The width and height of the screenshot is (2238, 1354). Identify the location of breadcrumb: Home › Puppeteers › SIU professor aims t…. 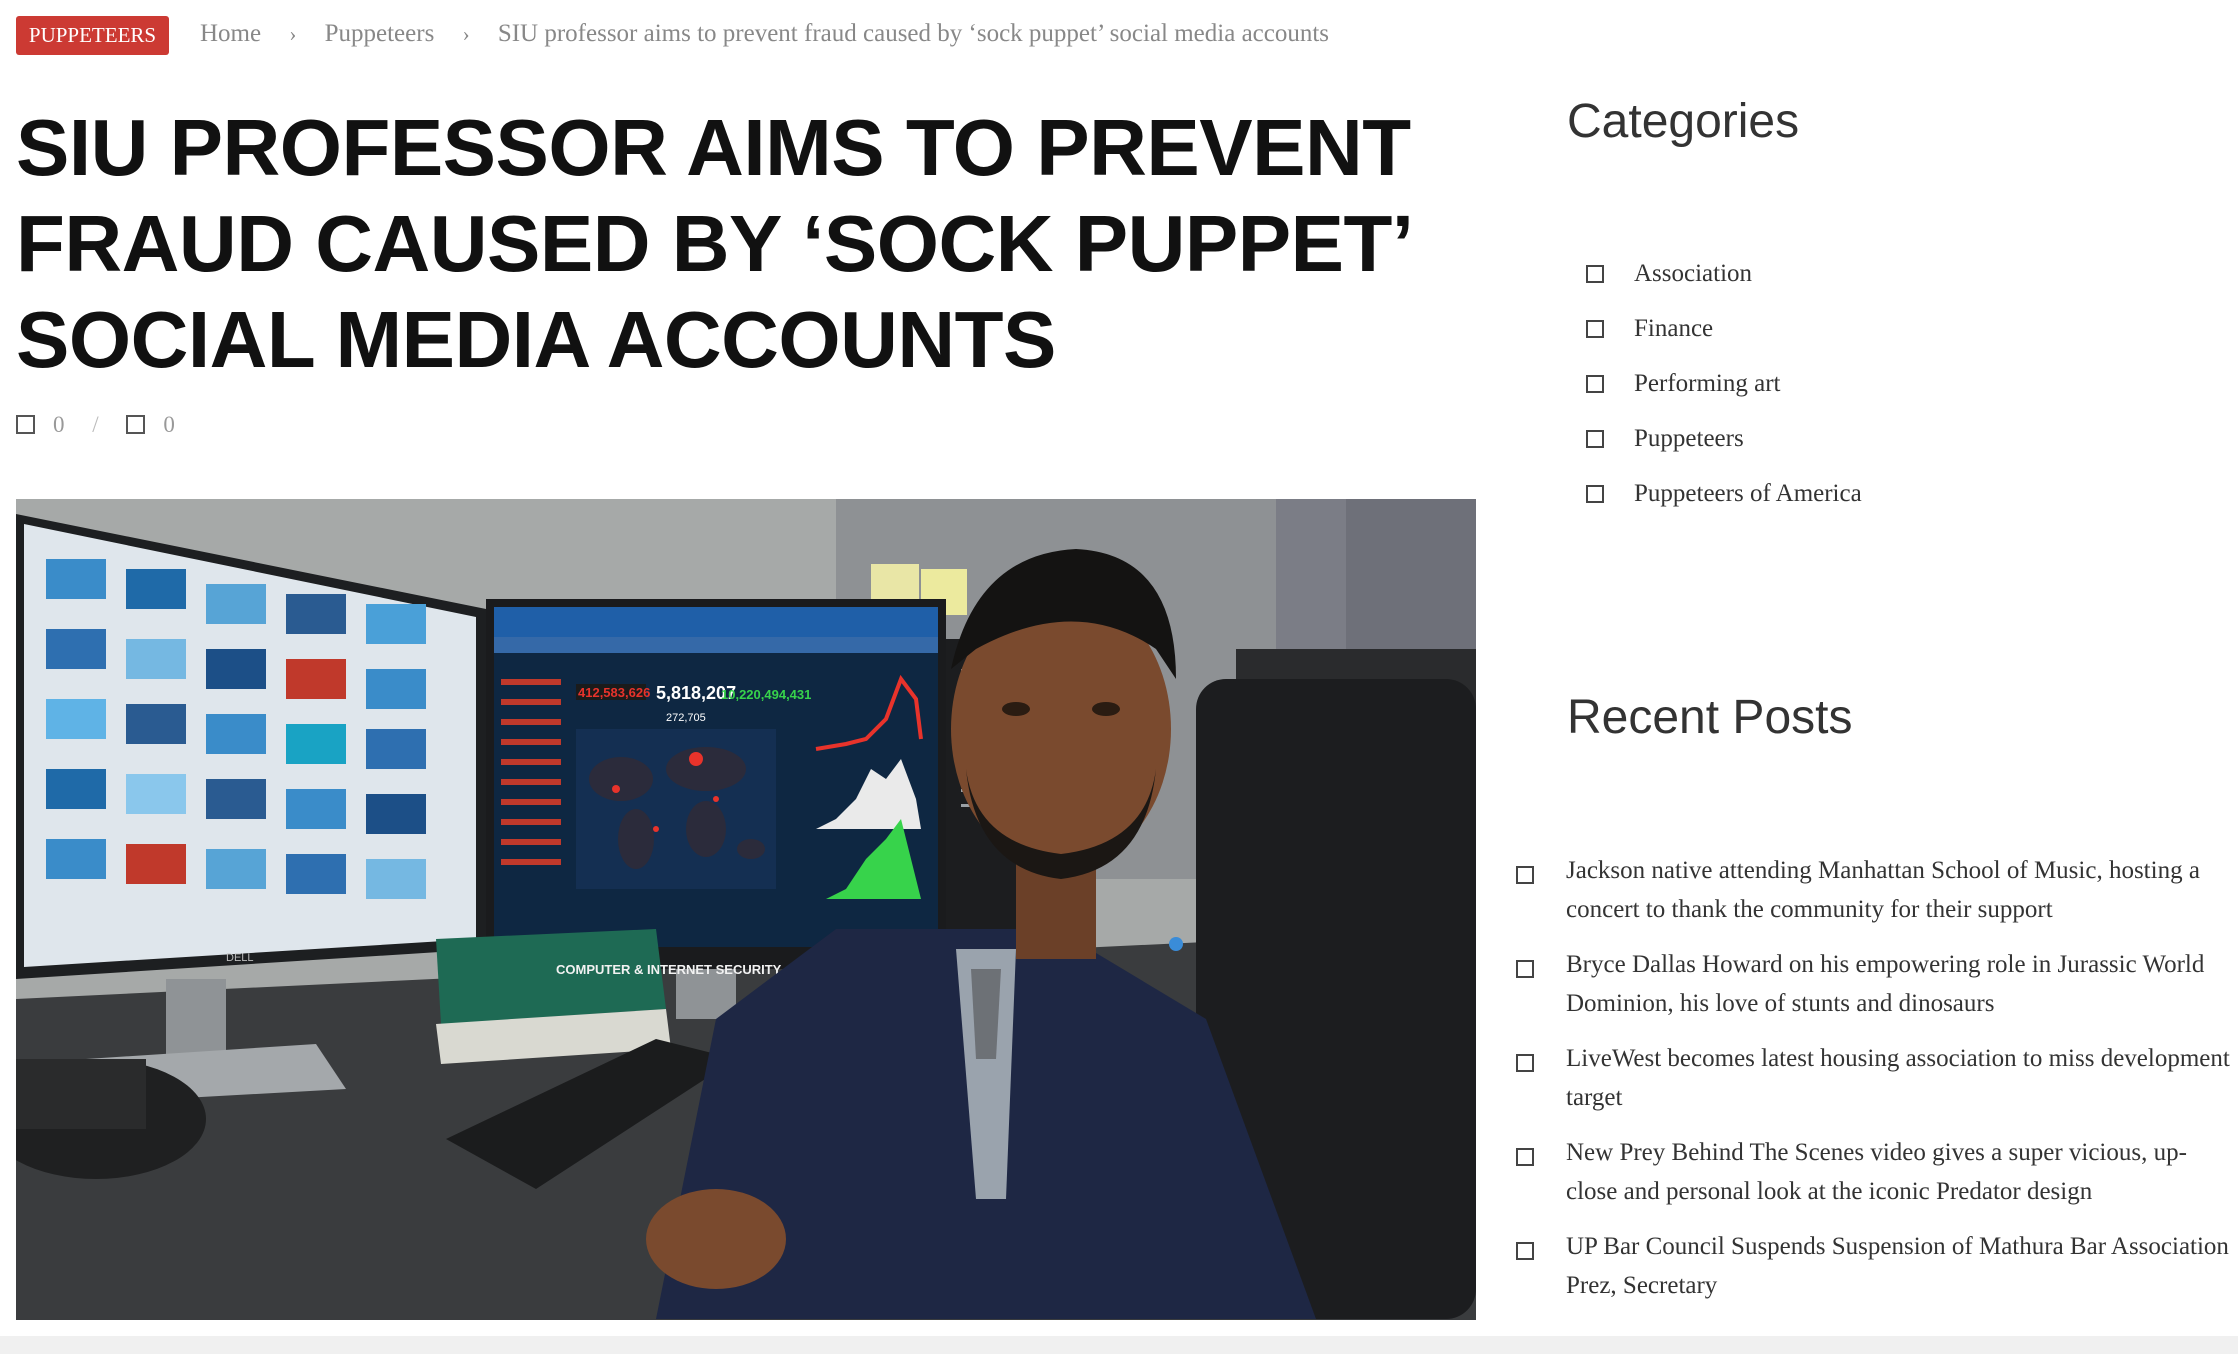
(764, 35).